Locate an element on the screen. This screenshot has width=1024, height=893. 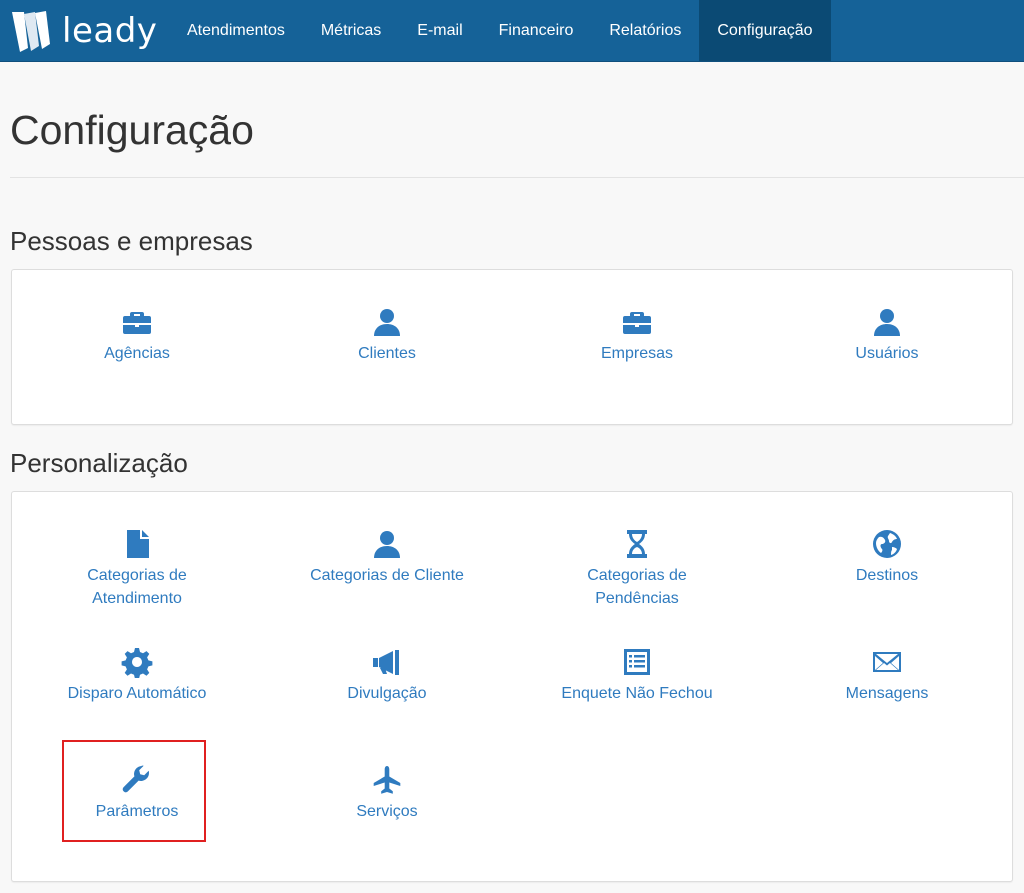
tile-usuarios: Usuários is located at coordinates (887, 335).